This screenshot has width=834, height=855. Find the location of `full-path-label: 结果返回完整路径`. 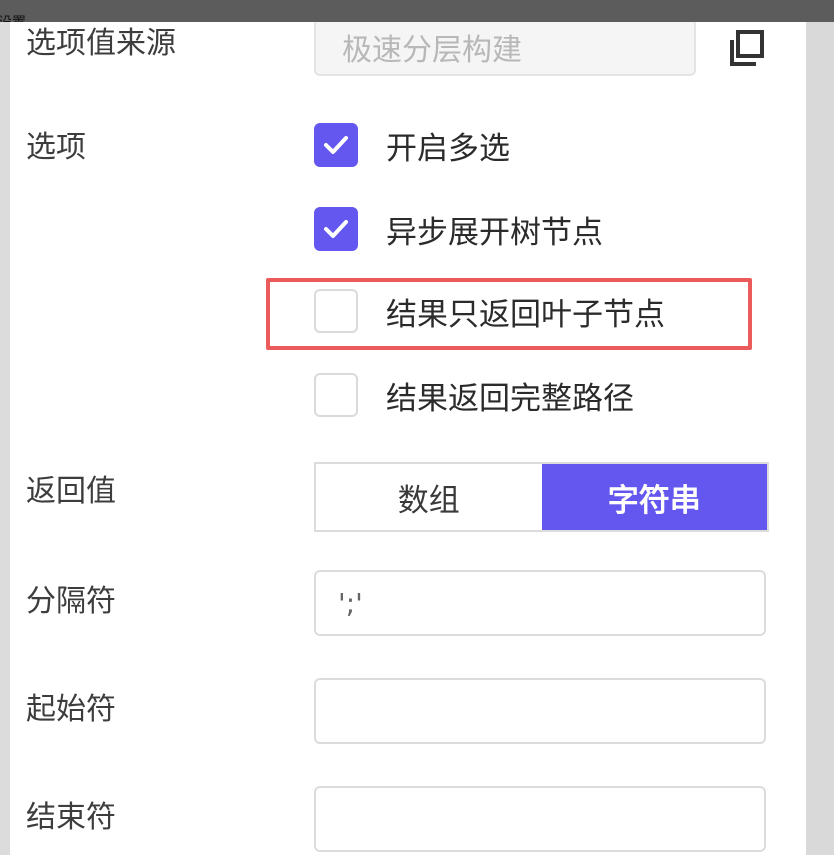

full-path-label: 结果返回完整路径 is located at coordinates (510, 398).